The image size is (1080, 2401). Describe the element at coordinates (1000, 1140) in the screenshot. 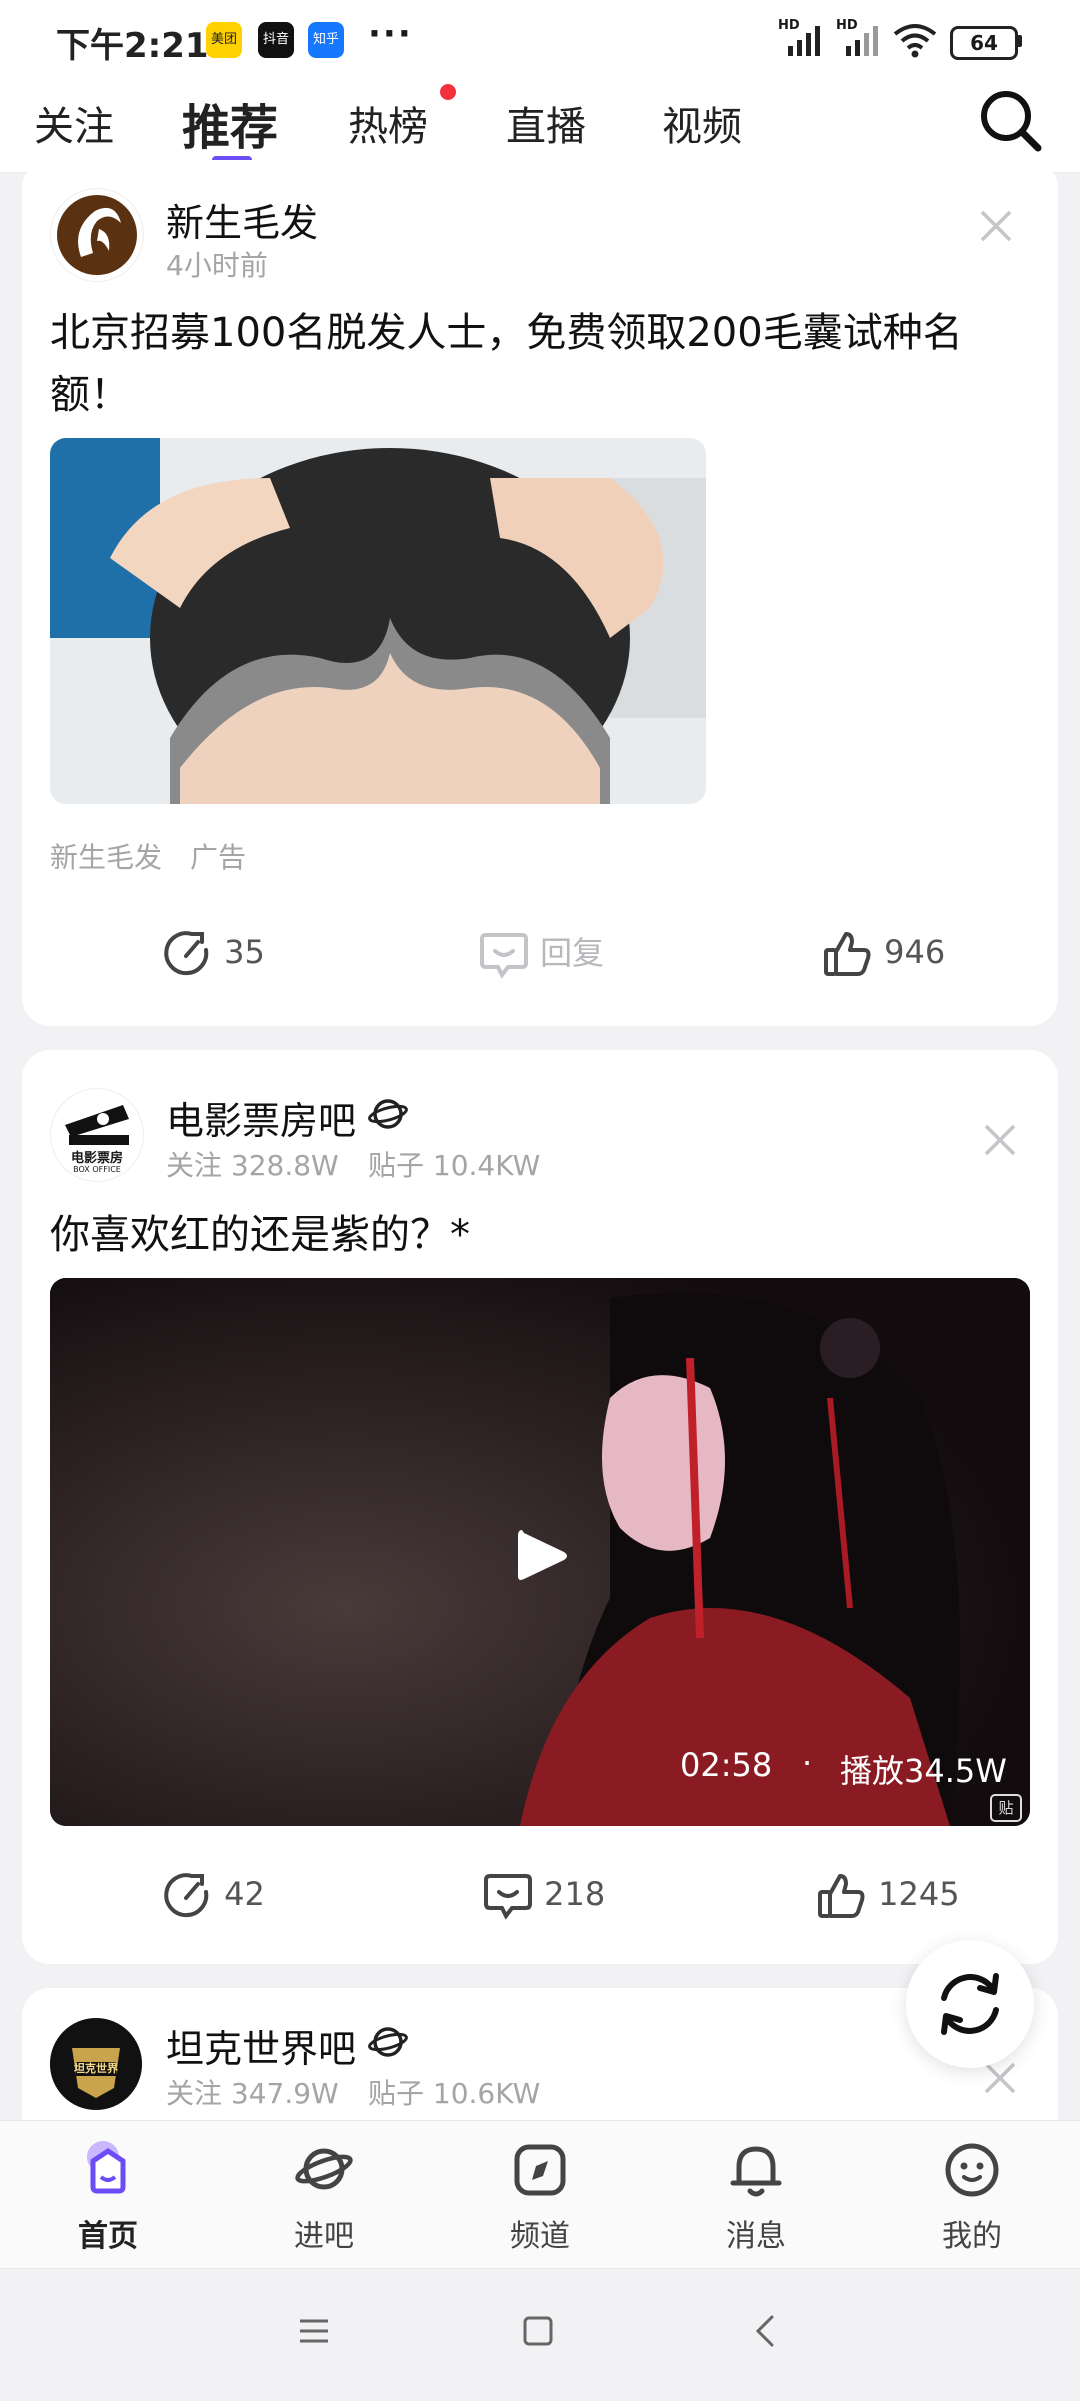

I see `close-icon` at that location.